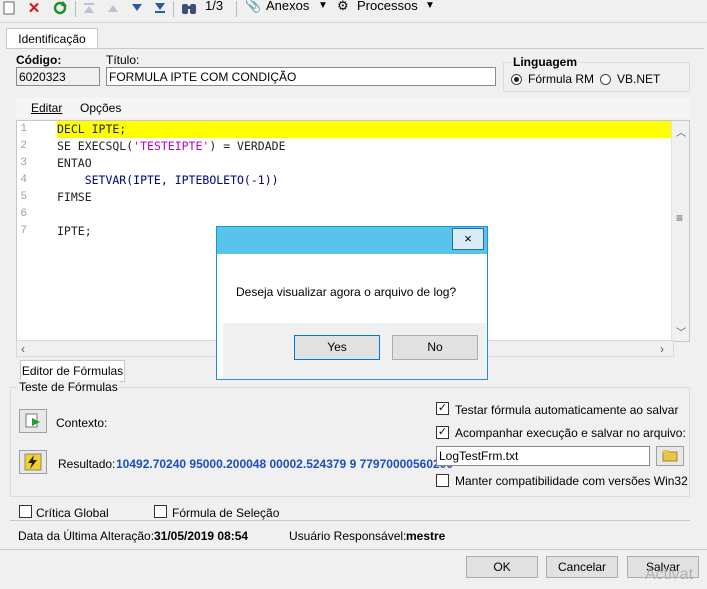 The width and height of the screenshot is (707, 589). Describe the element at coordinates (639, 79) in the screenshot. I see `vbnet-label: VB.NET` at that location.